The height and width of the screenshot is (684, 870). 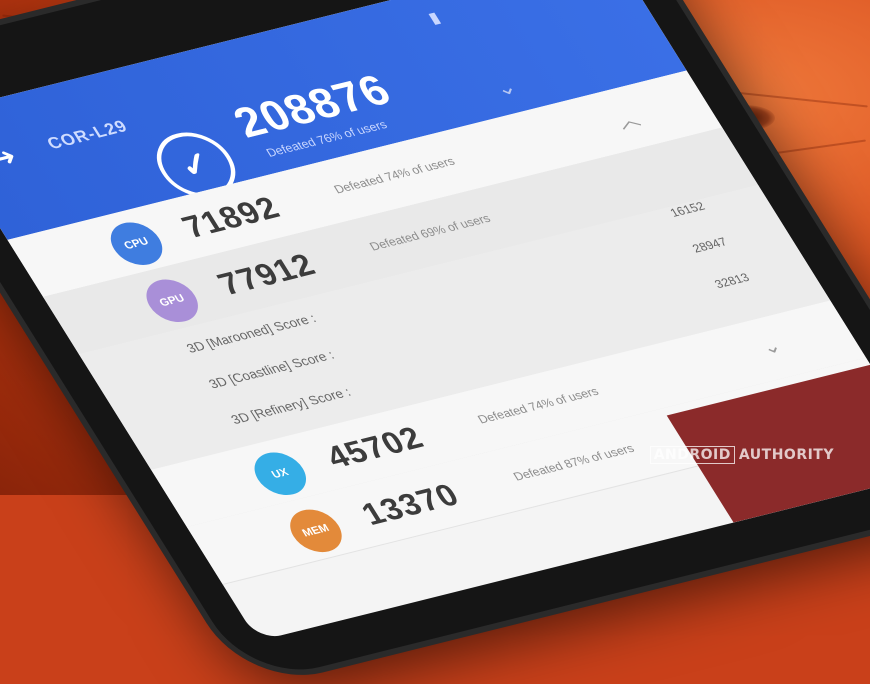 I want to click on ux-defeated: Defeated 74% of users, so click(x=538, y=405).